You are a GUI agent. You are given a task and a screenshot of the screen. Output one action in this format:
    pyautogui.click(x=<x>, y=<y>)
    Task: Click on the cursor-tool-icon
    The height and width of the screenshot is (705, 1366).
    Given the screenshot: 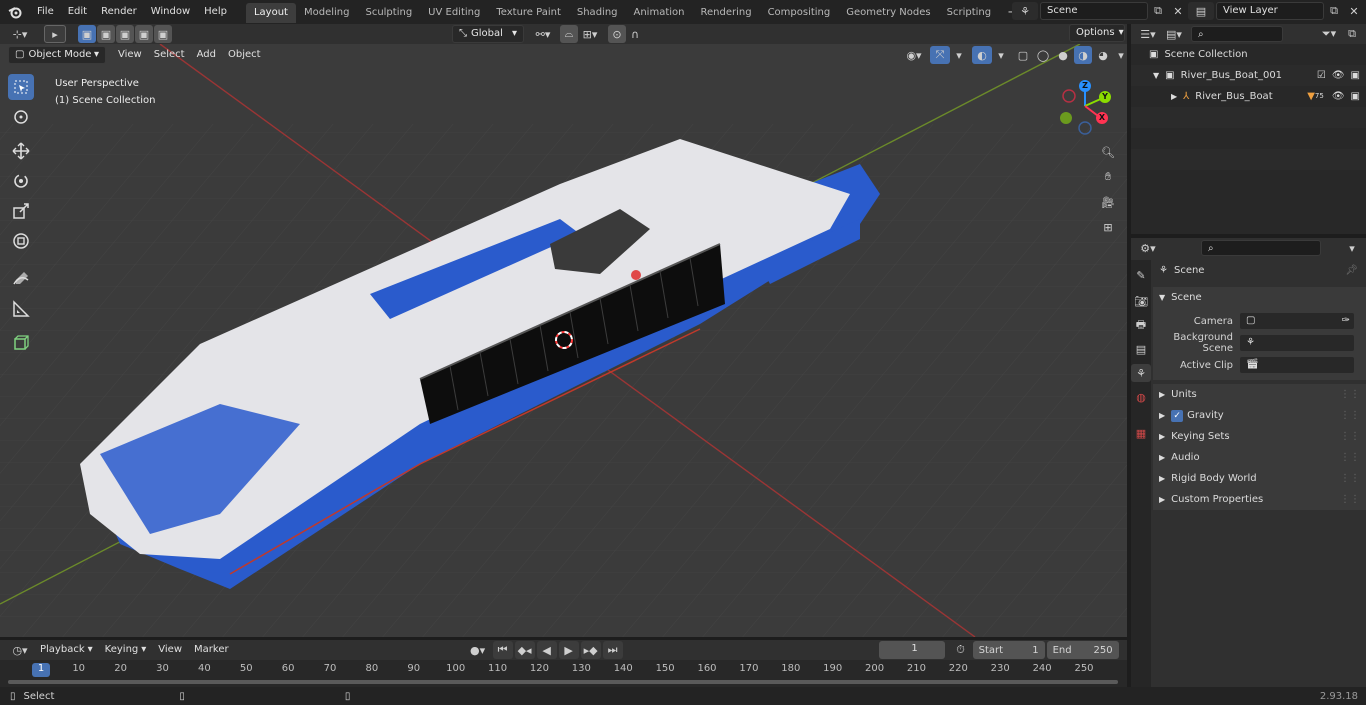 What is the action you would take?
    pyautogui.click(x=21, y=117)
    